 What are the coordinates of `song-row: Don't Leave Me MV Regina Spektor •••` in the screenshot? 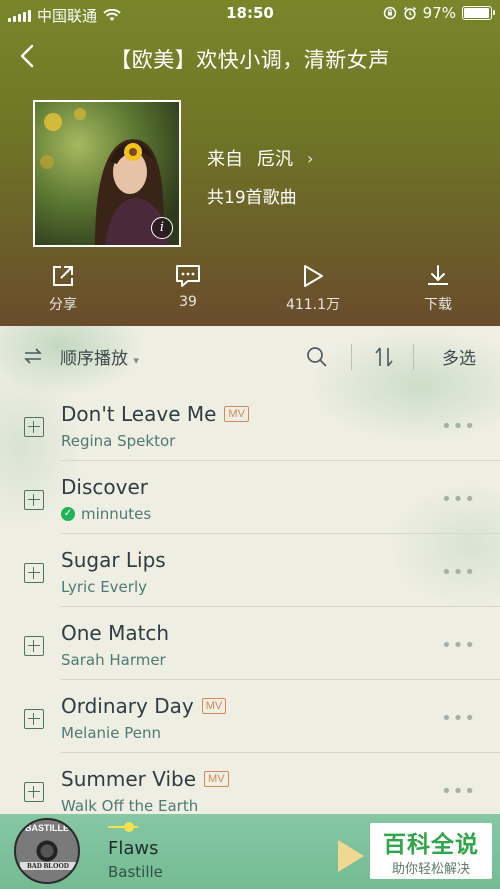 It's located at (250, 424).